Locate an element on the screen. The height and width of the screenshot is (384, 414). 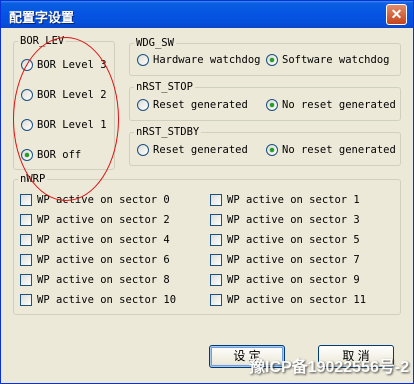
sector-2-label: WP active on sector 2 is located at coordinates (103, 220).